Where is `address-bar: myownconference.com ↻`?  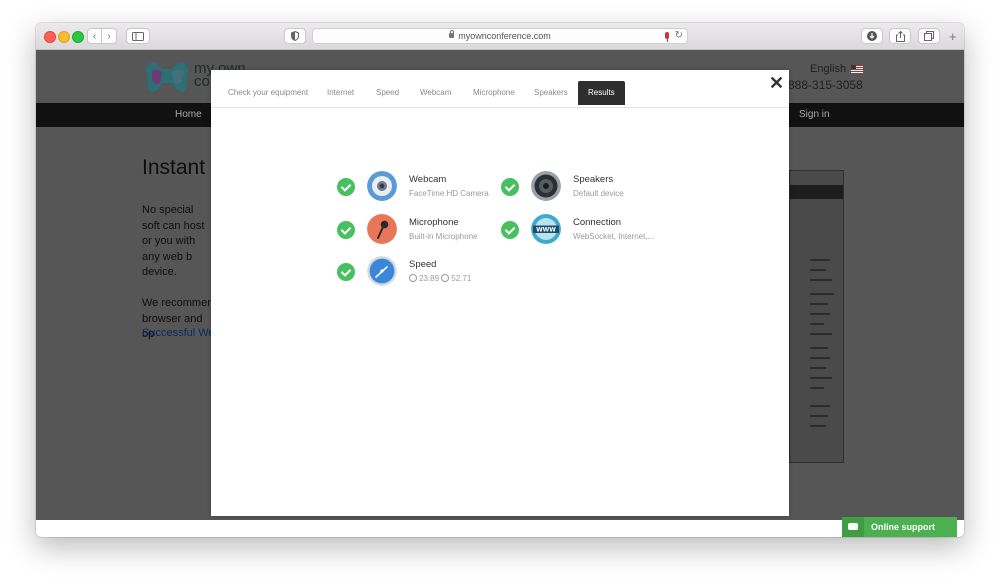 address-bar: myownconference.com ↻ is located at coordinates (500, 36).